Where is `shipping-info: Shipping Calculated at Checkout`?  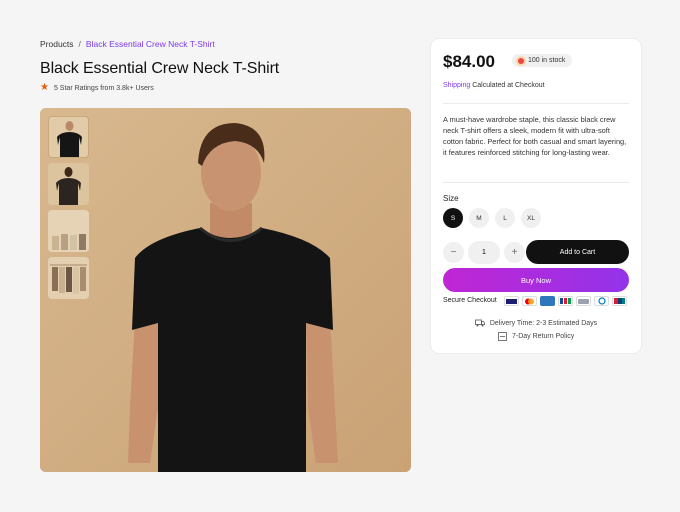
shipping-info: Shipping Calculated at Checkout is located at coordinates (494, 85).